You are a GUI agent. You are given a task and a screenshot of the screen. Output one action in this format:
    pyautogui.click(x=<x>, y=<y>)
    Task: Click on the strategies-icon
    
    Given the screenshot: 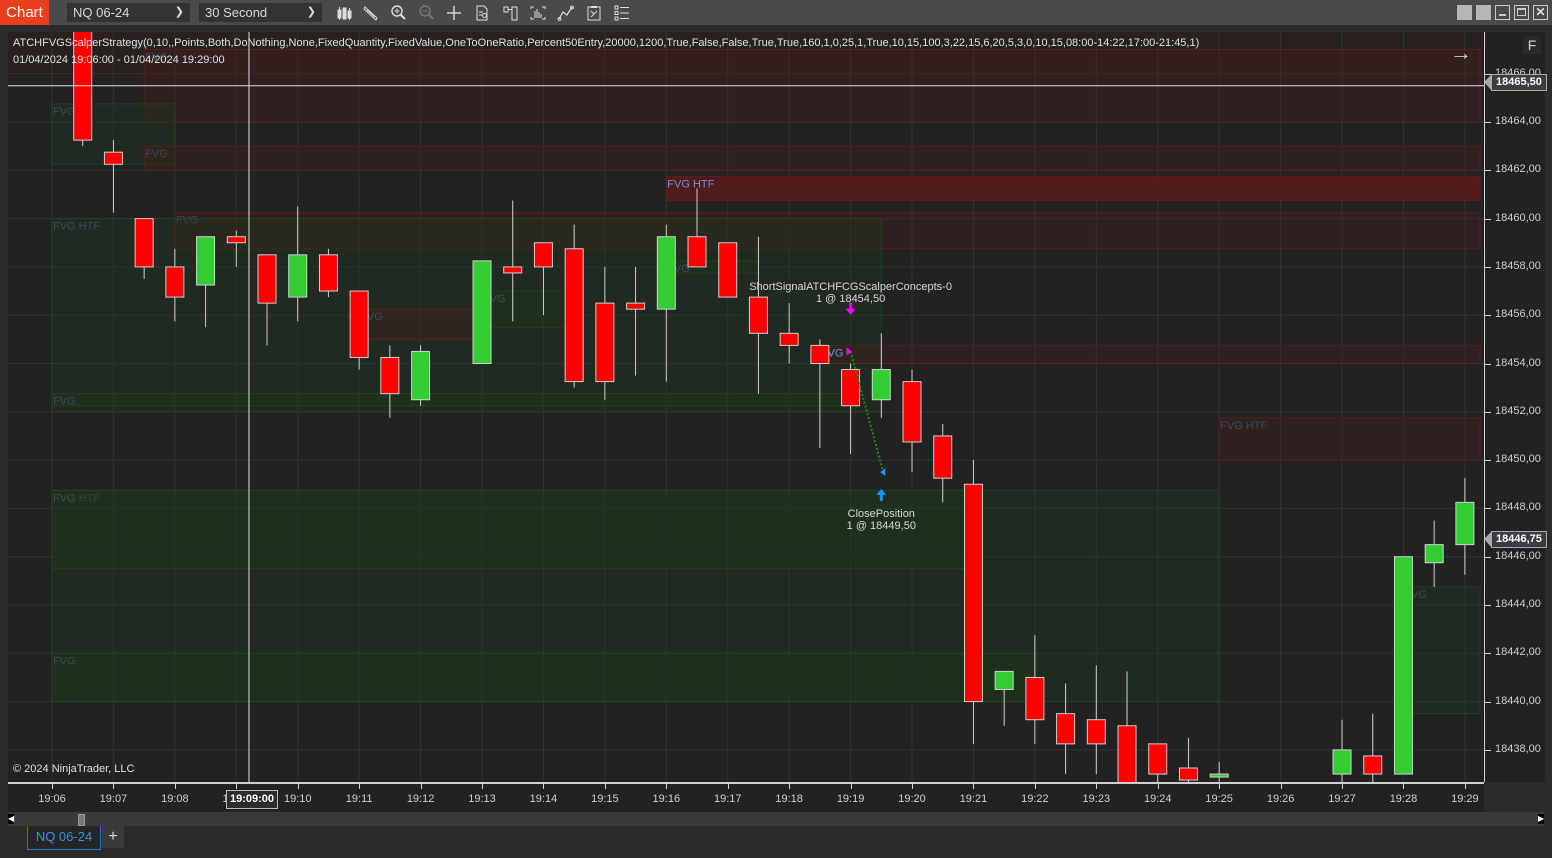 What is the action you would take?
    pyautogui.click(x=566, y=12)
    